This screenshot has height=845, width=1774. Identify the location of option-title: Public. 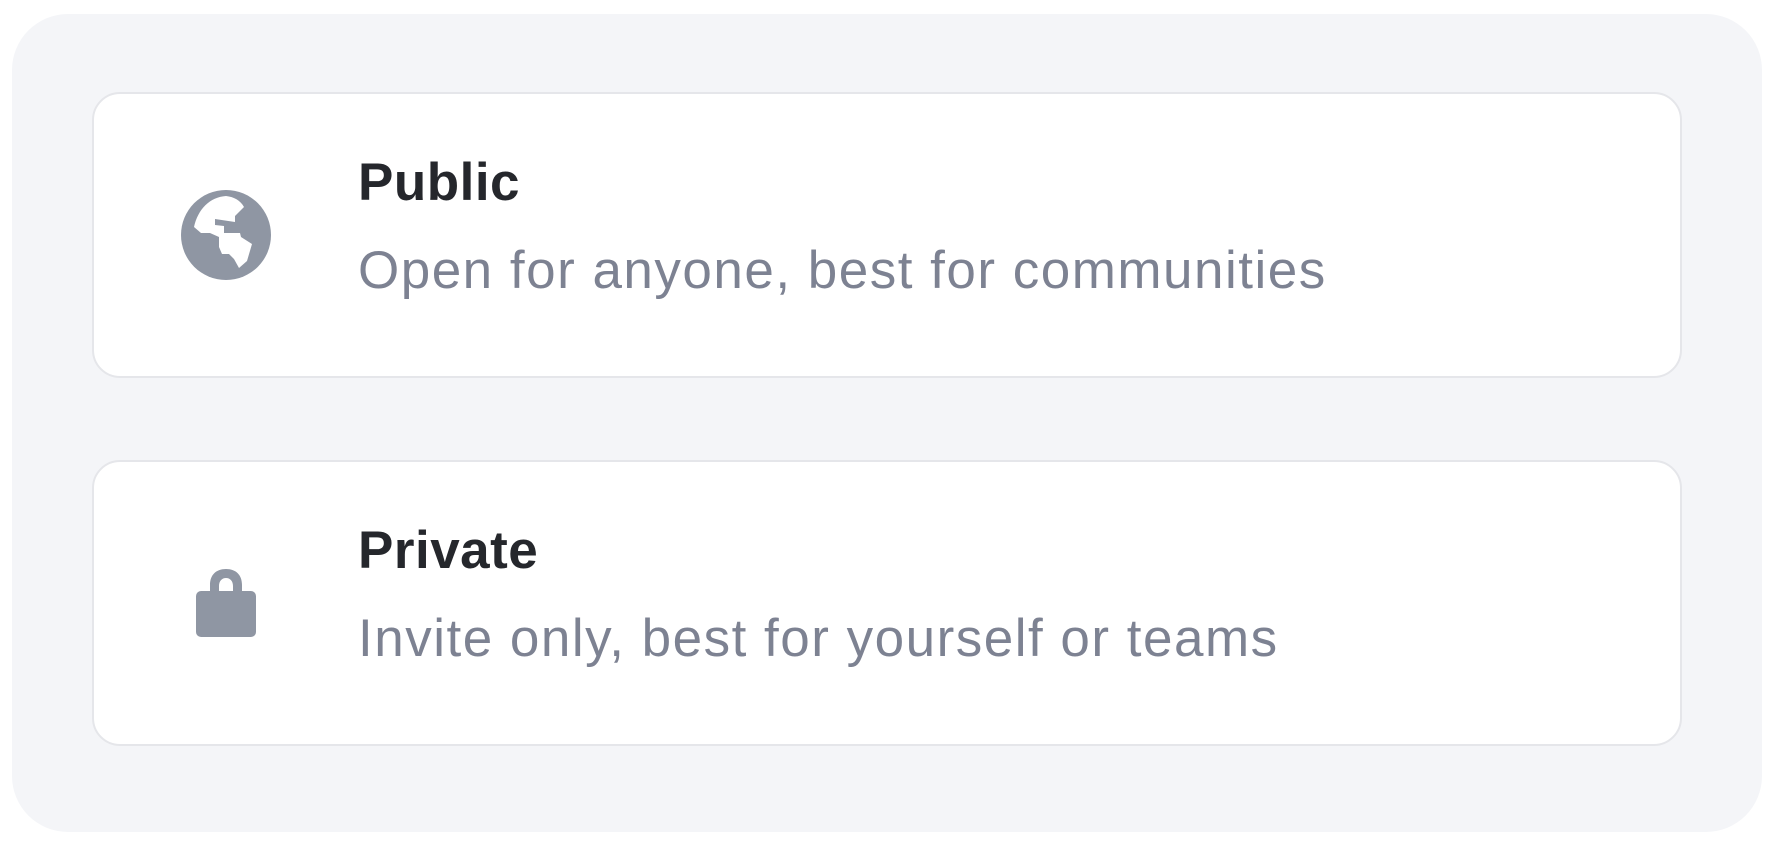
(439, 182).